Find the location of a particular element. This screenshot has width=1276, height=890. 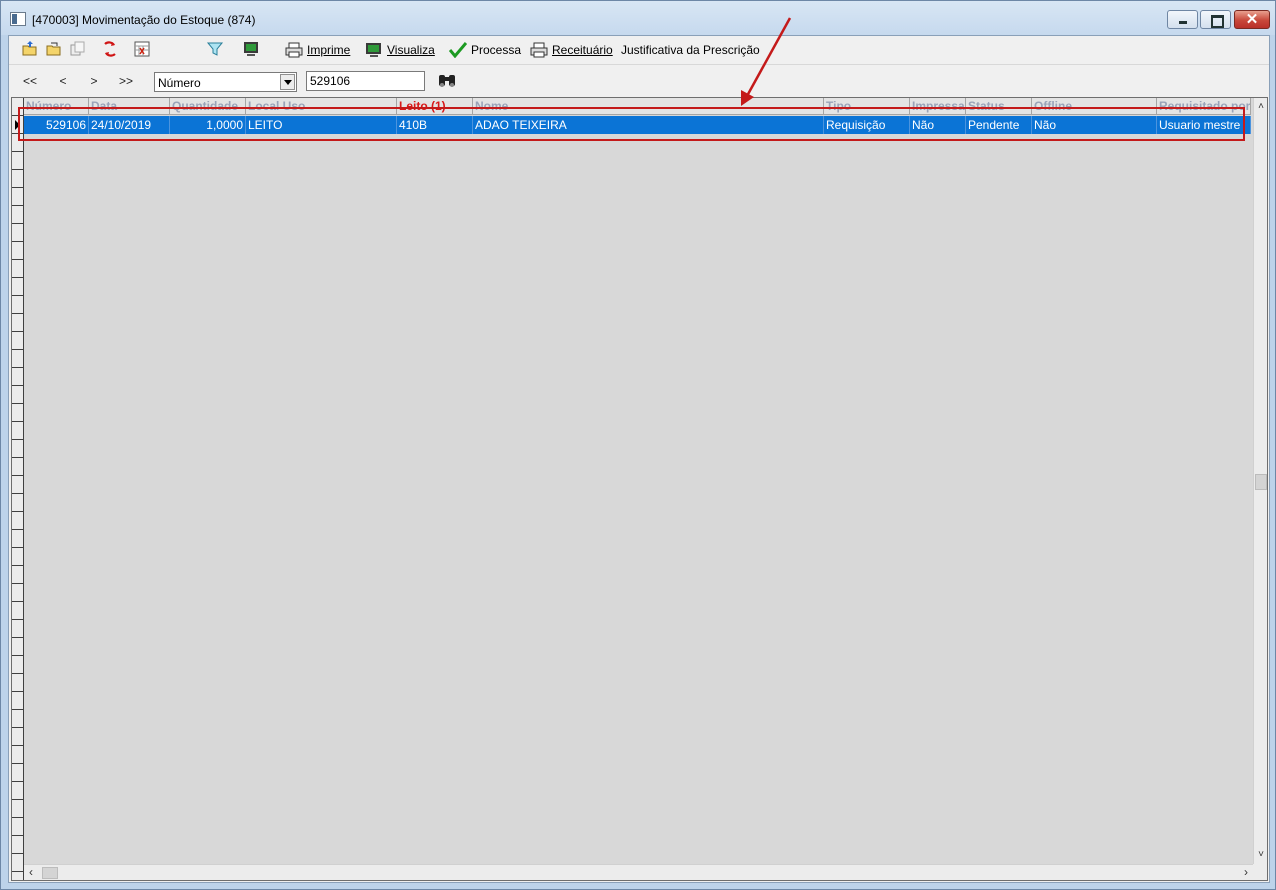

search-input is located at coordinates (365, 81).